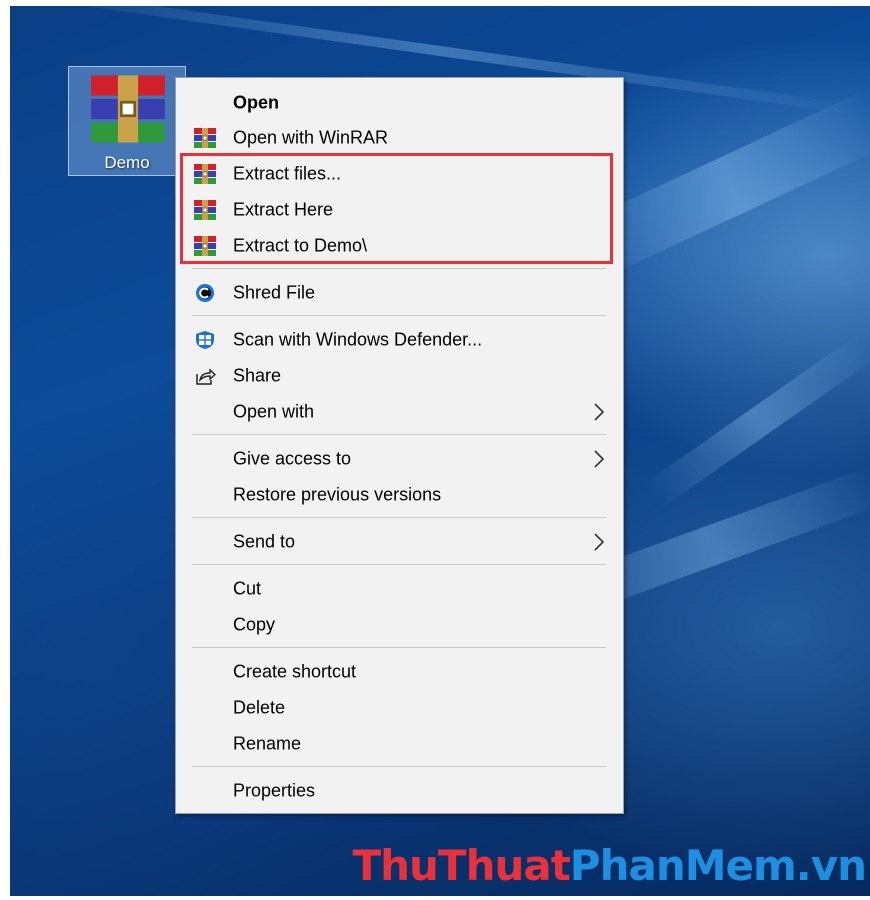 The height and width of the screenshot is (900, 870). What do you see at coordinates (254, 624) in the screenshot?
I see `menu-item-label: Copy` at bounding box center [254, 624].